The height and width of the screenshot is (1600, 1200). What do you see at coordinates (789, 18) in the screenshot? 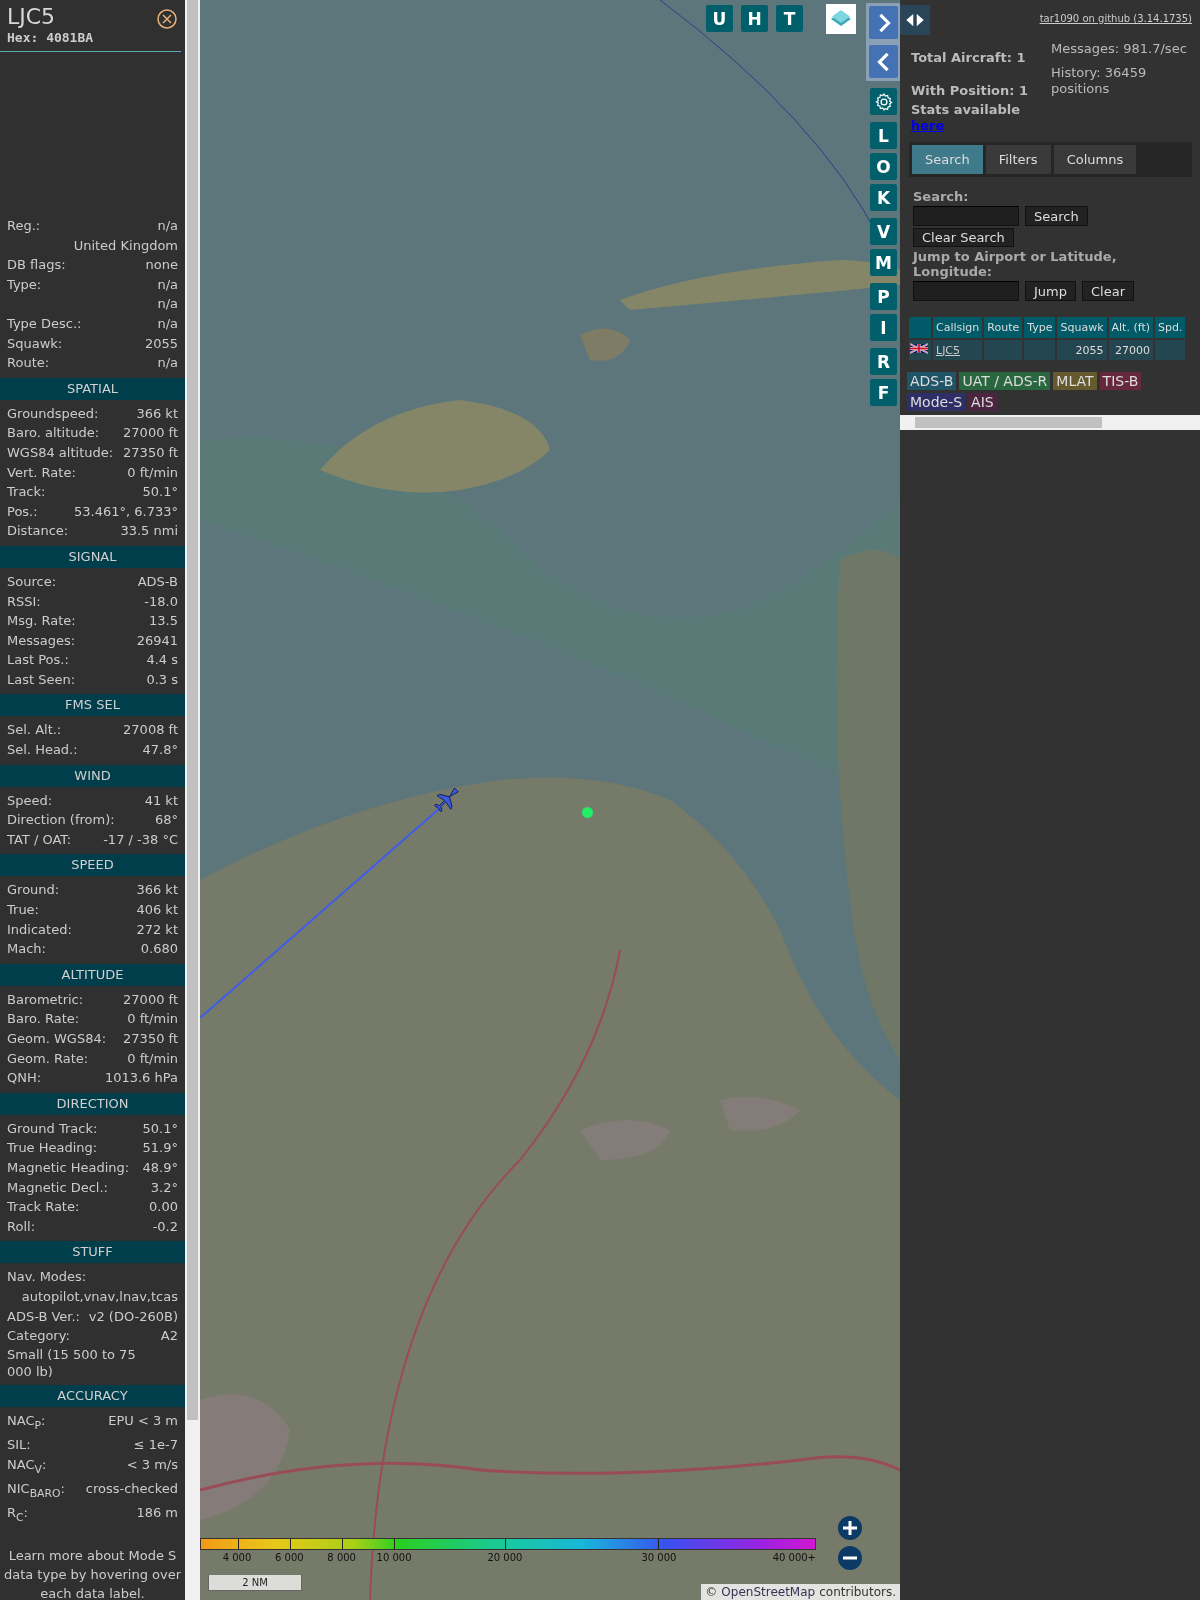
I see `map-toggle-button: T` at bounding box center [789, 18].